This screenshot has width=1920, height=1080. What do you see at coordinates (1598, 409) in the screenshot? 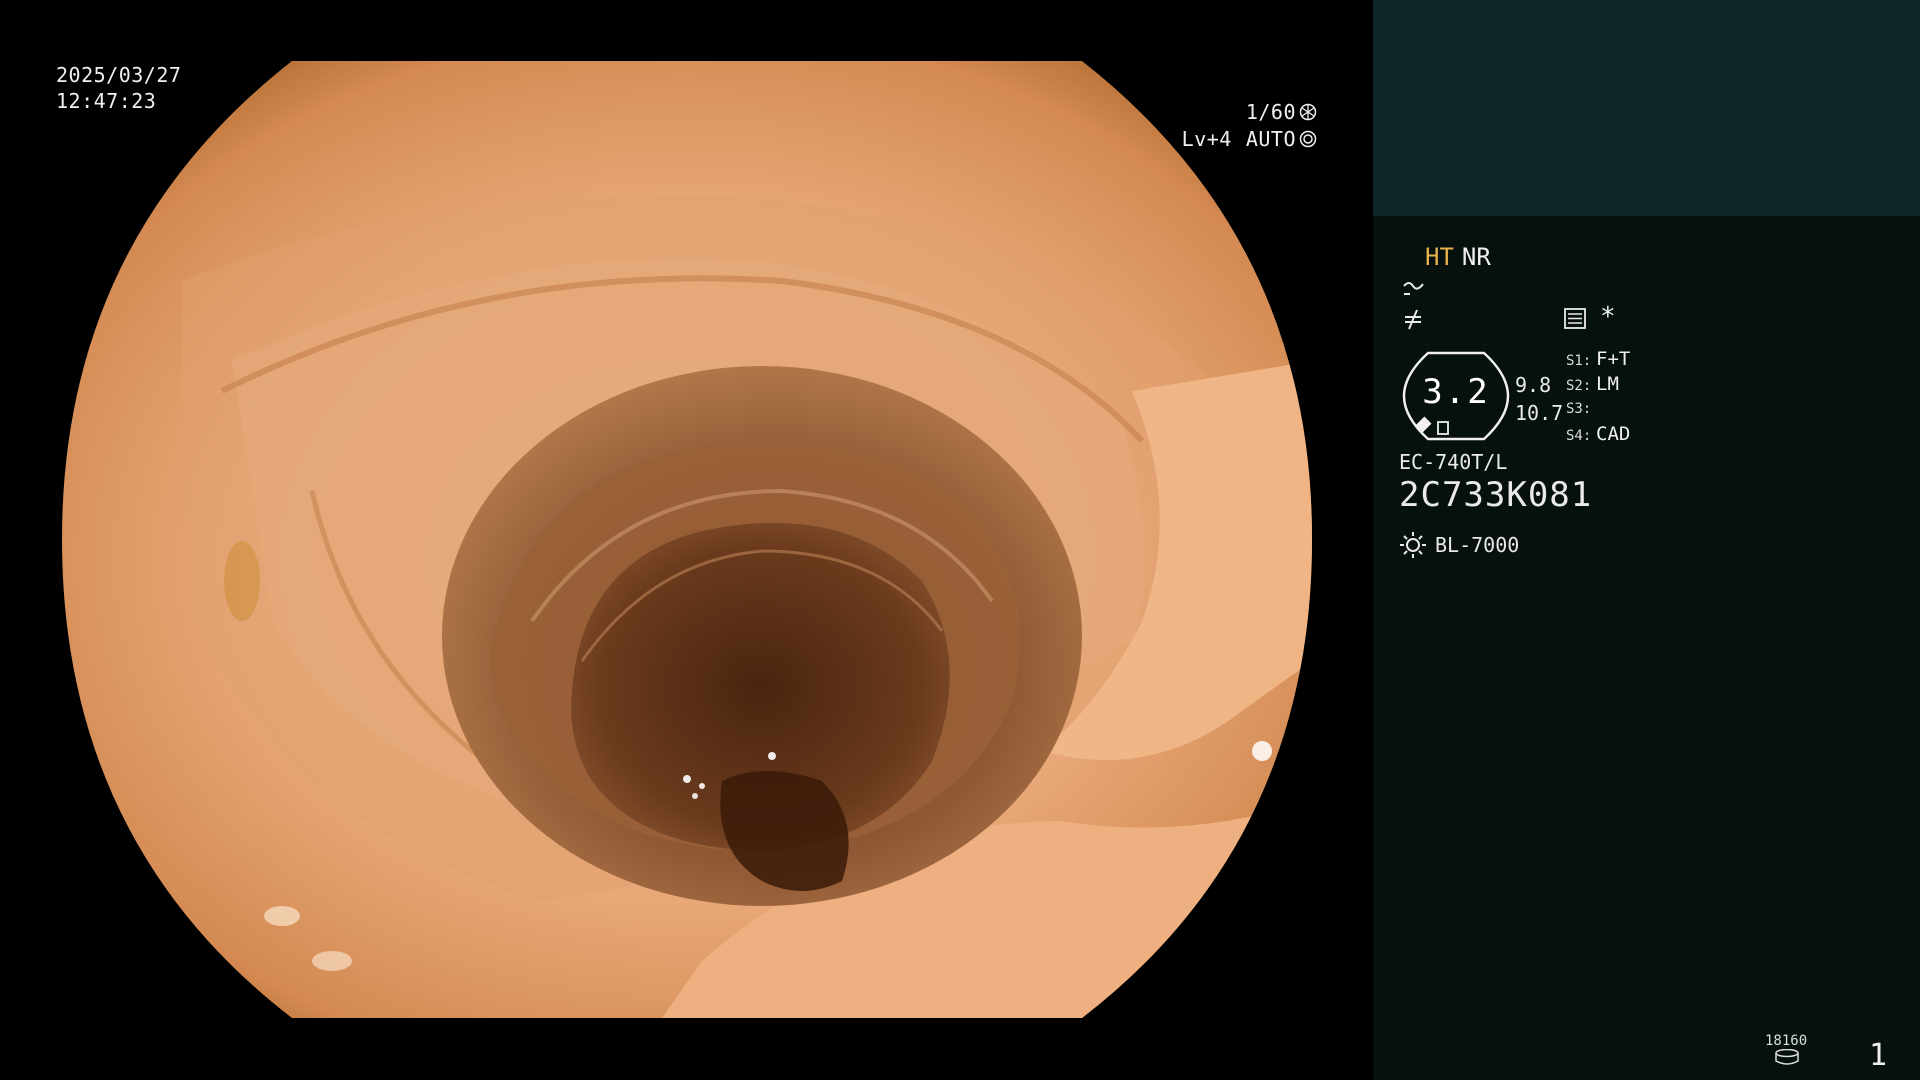
I see `switch-row: S3:` at bounding box center [1598, 409].